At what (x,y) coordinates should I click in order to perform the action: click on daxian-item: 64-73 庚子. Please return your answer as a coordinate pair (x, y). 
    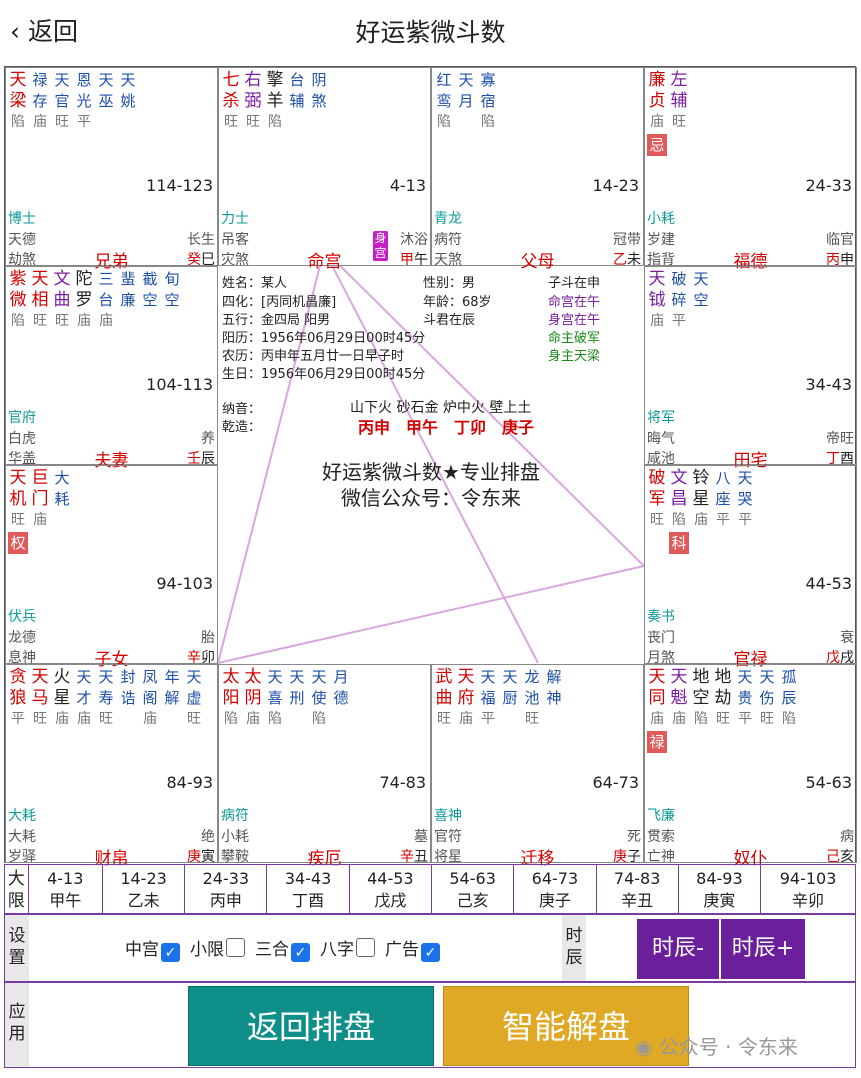
    Looking at the image, I should click on (555, 889).